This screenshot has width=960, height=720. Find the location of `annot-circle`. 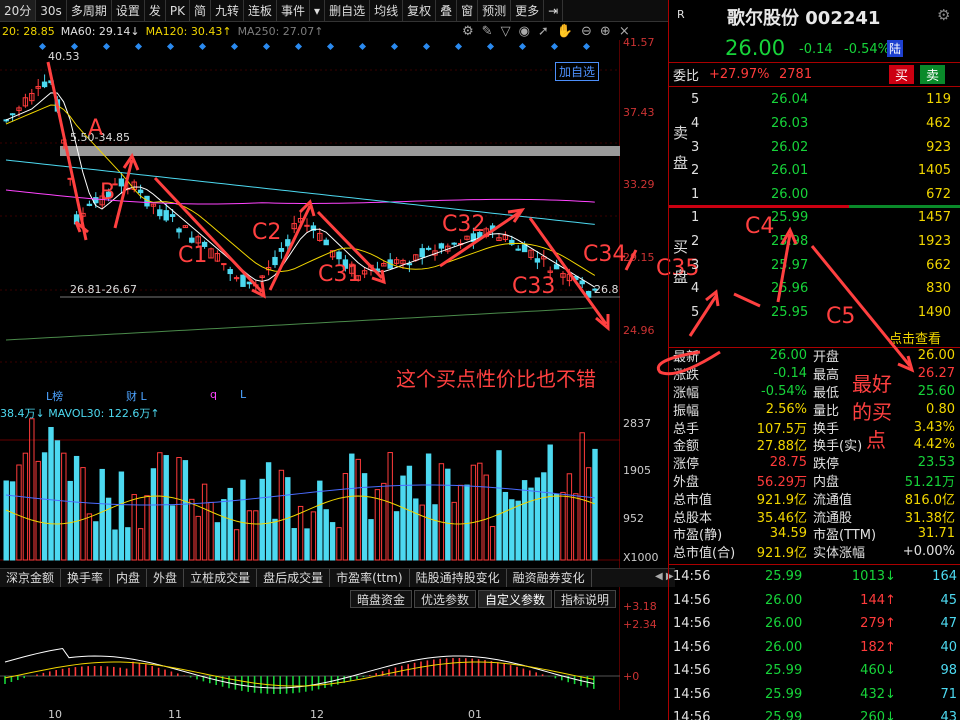

annot-circle is located at coordinates (688, 363).